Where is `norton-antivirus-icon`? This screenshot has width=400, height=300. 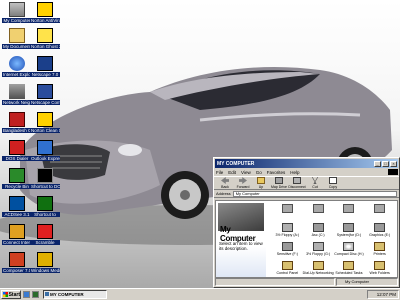
norton-antivirus-icon is located at coordinates (45, 9).